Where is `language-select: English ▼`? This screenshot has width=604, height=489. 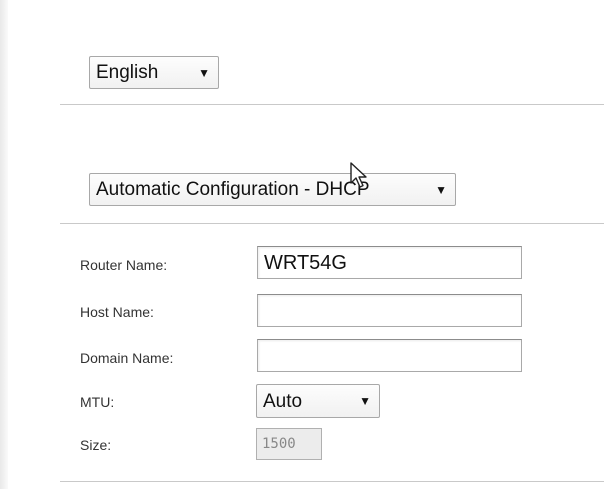 language-select: English ▼ is located at coordinates (154, 72).